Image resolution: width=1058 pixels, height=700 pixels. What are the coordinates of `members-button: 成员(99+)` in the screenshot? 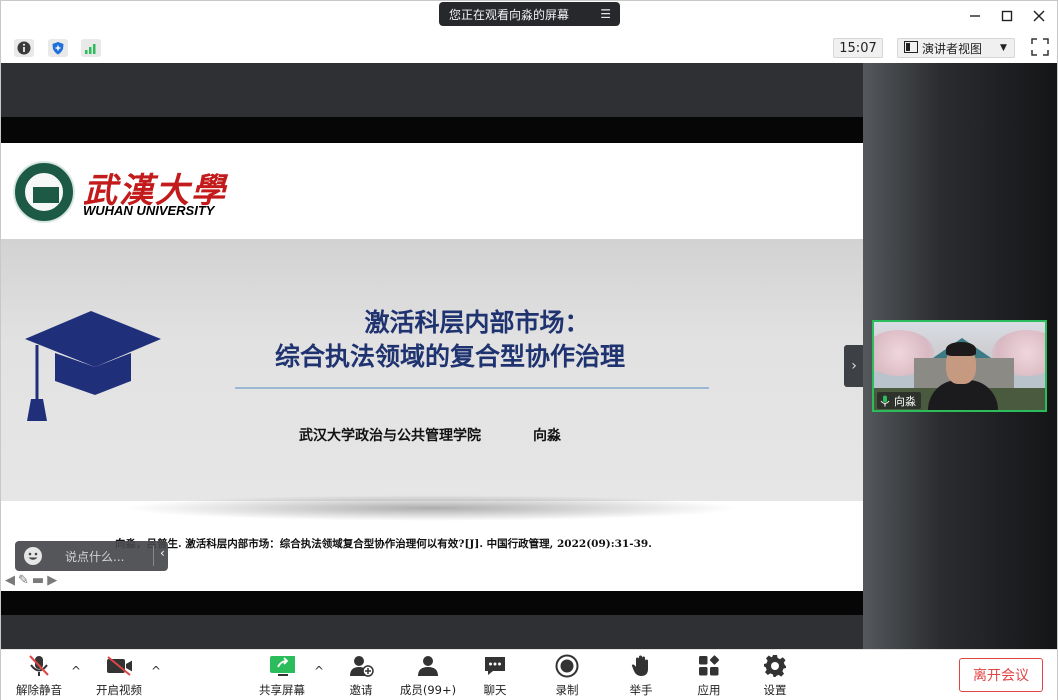 It's located at (428, 676).